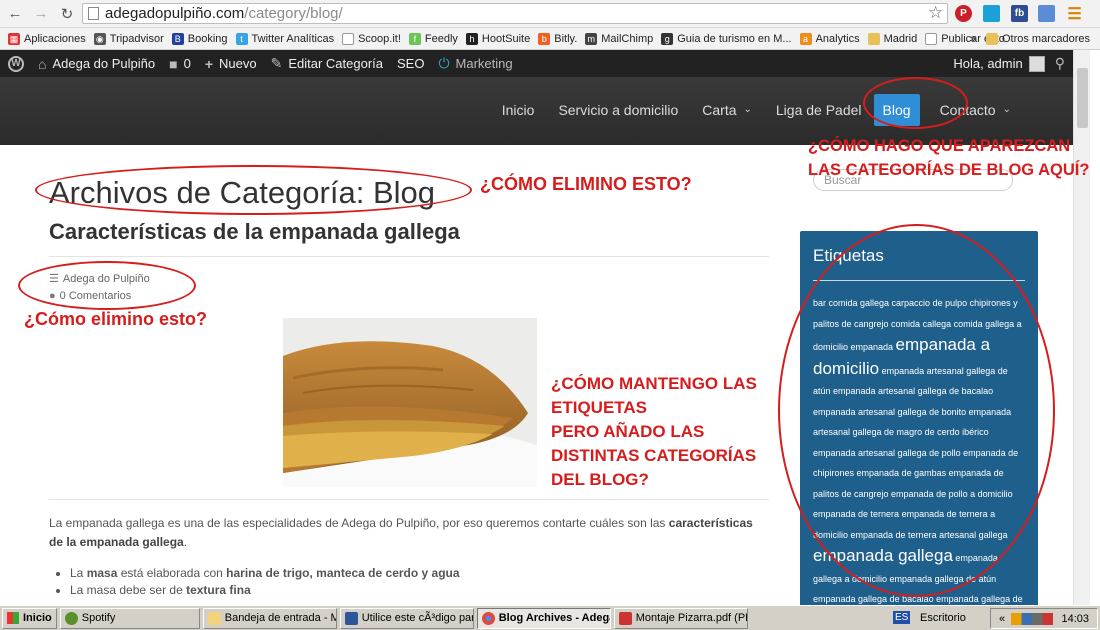 This screenshot has width=1100, height=630. Describe the element at coordinates (1060, 63) in the screenshot. I see `search-icon: ⚲` at that location.